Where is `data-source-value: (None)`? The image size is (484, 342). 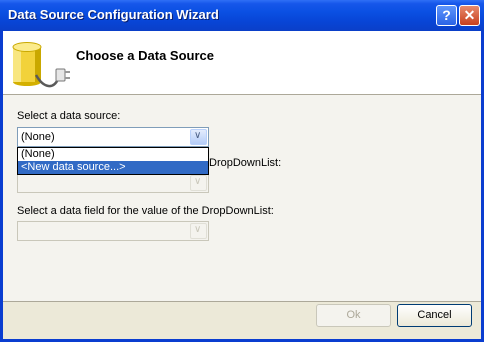
data-source-value: (None) is located at coordinates (38, 137).